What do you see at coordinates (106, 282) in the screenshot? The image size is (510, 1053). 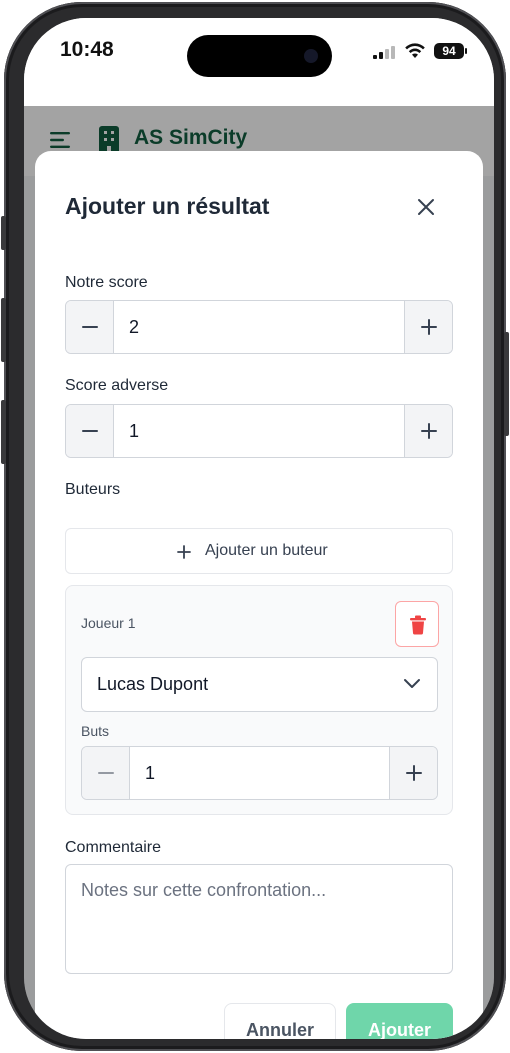 I see `our-score-label: Notre score` at bounding box center [106, 282].